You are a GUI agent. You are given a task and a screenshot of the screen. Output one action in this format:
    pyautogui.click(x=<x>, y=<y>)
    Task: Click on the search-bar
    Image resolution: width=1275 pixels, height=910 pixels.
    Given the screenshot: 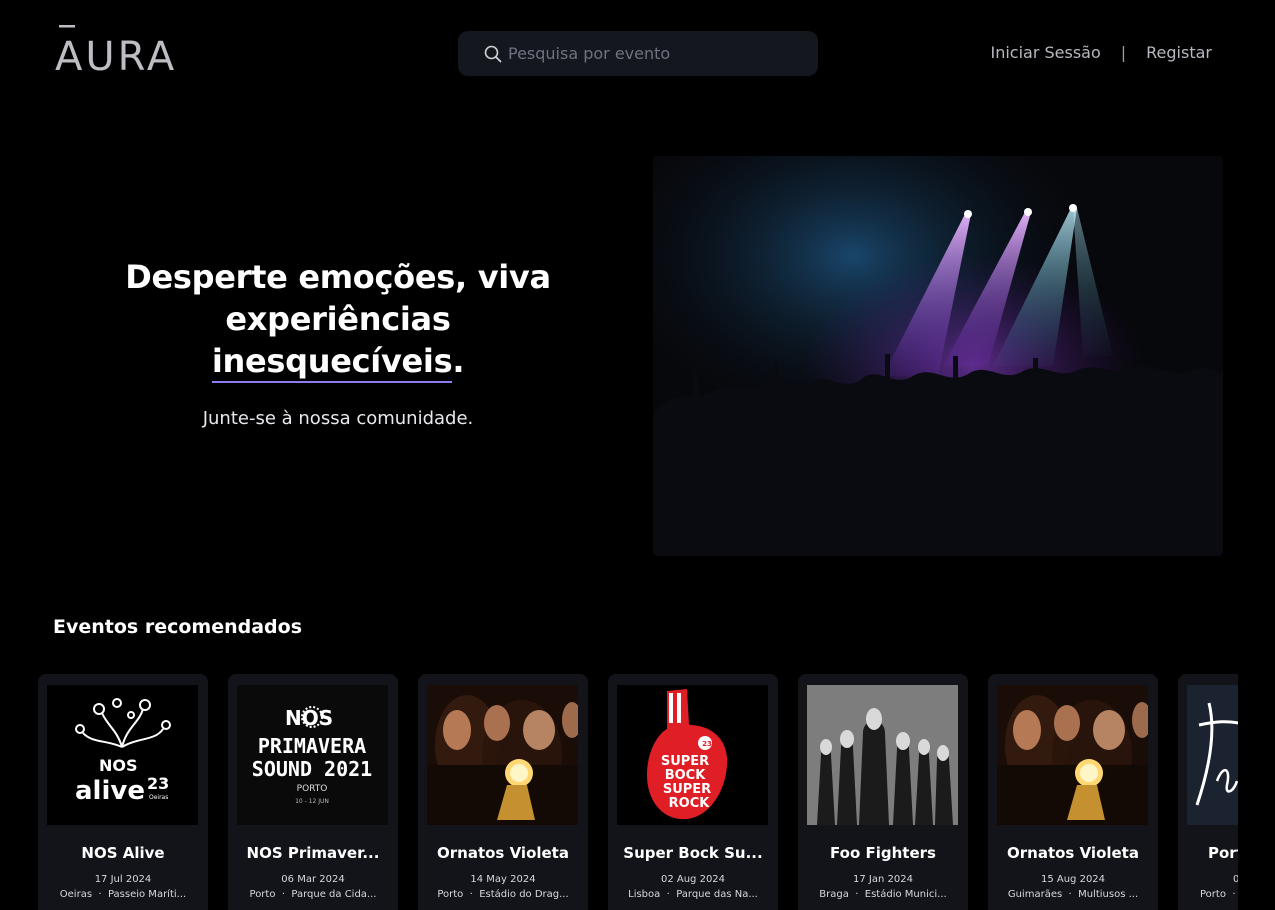 What is the action you would take?
    pyautogui.click(x=638, y=53)
    